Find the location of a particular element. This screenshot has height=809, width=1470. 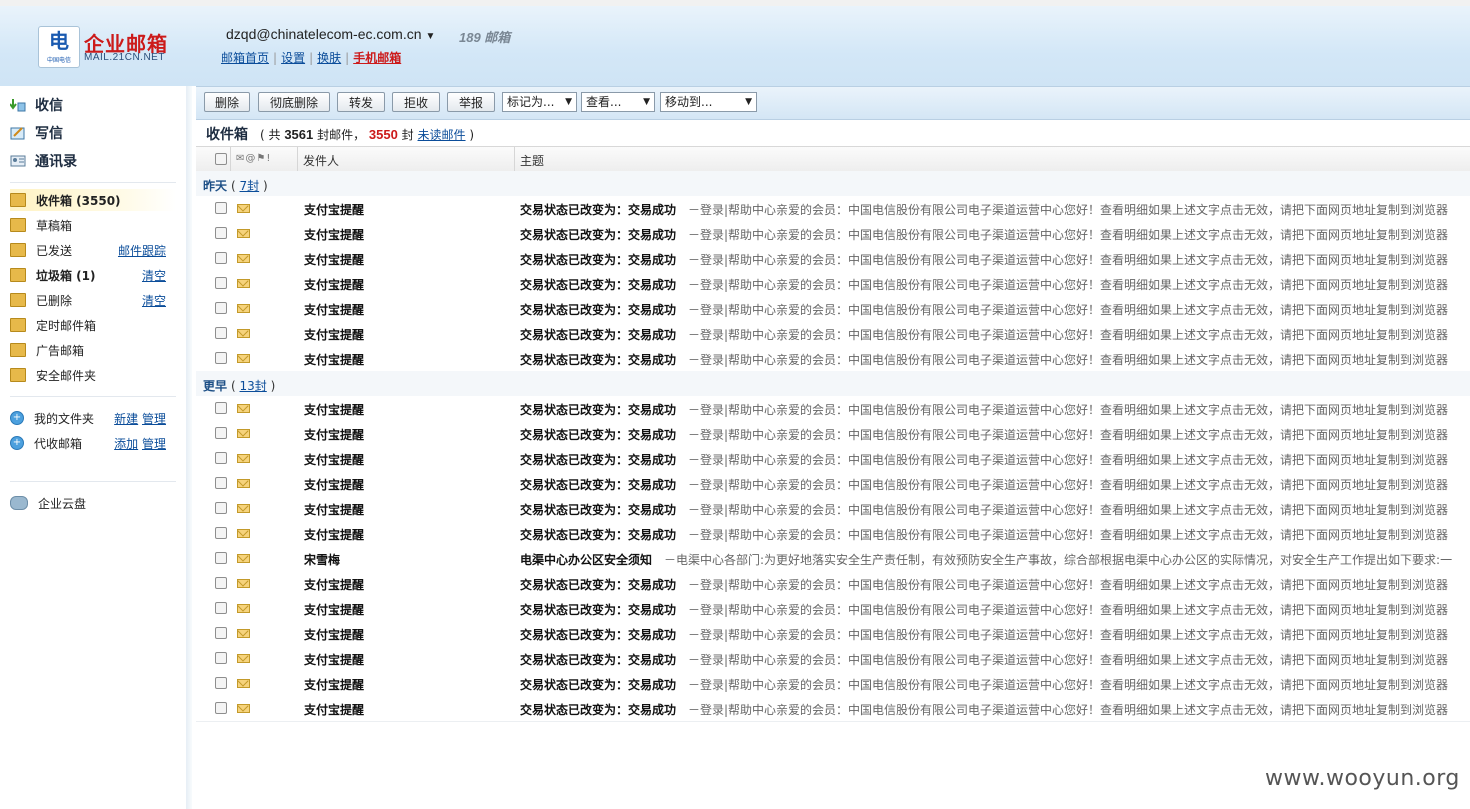

group-count-link: 13封 is located at coordinates (253, 386).